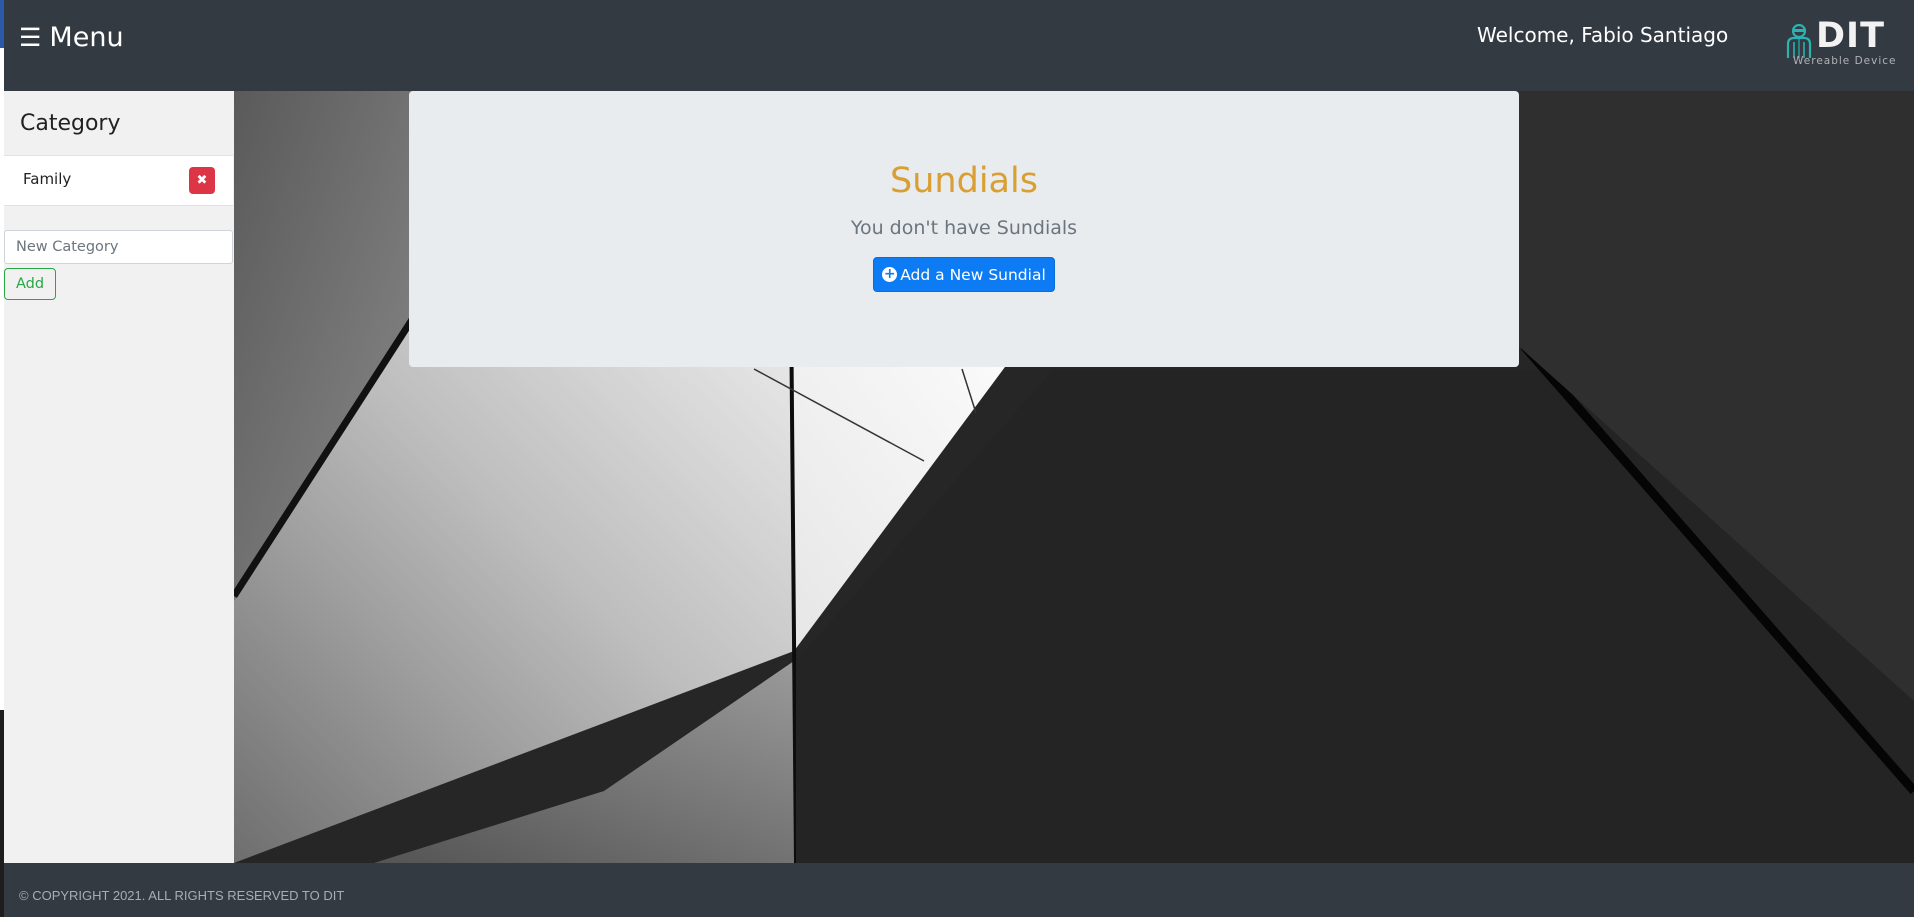  Describe the element at coordinates (30, 284) in the screenshot. I see `add-category-button: Add` at that location.